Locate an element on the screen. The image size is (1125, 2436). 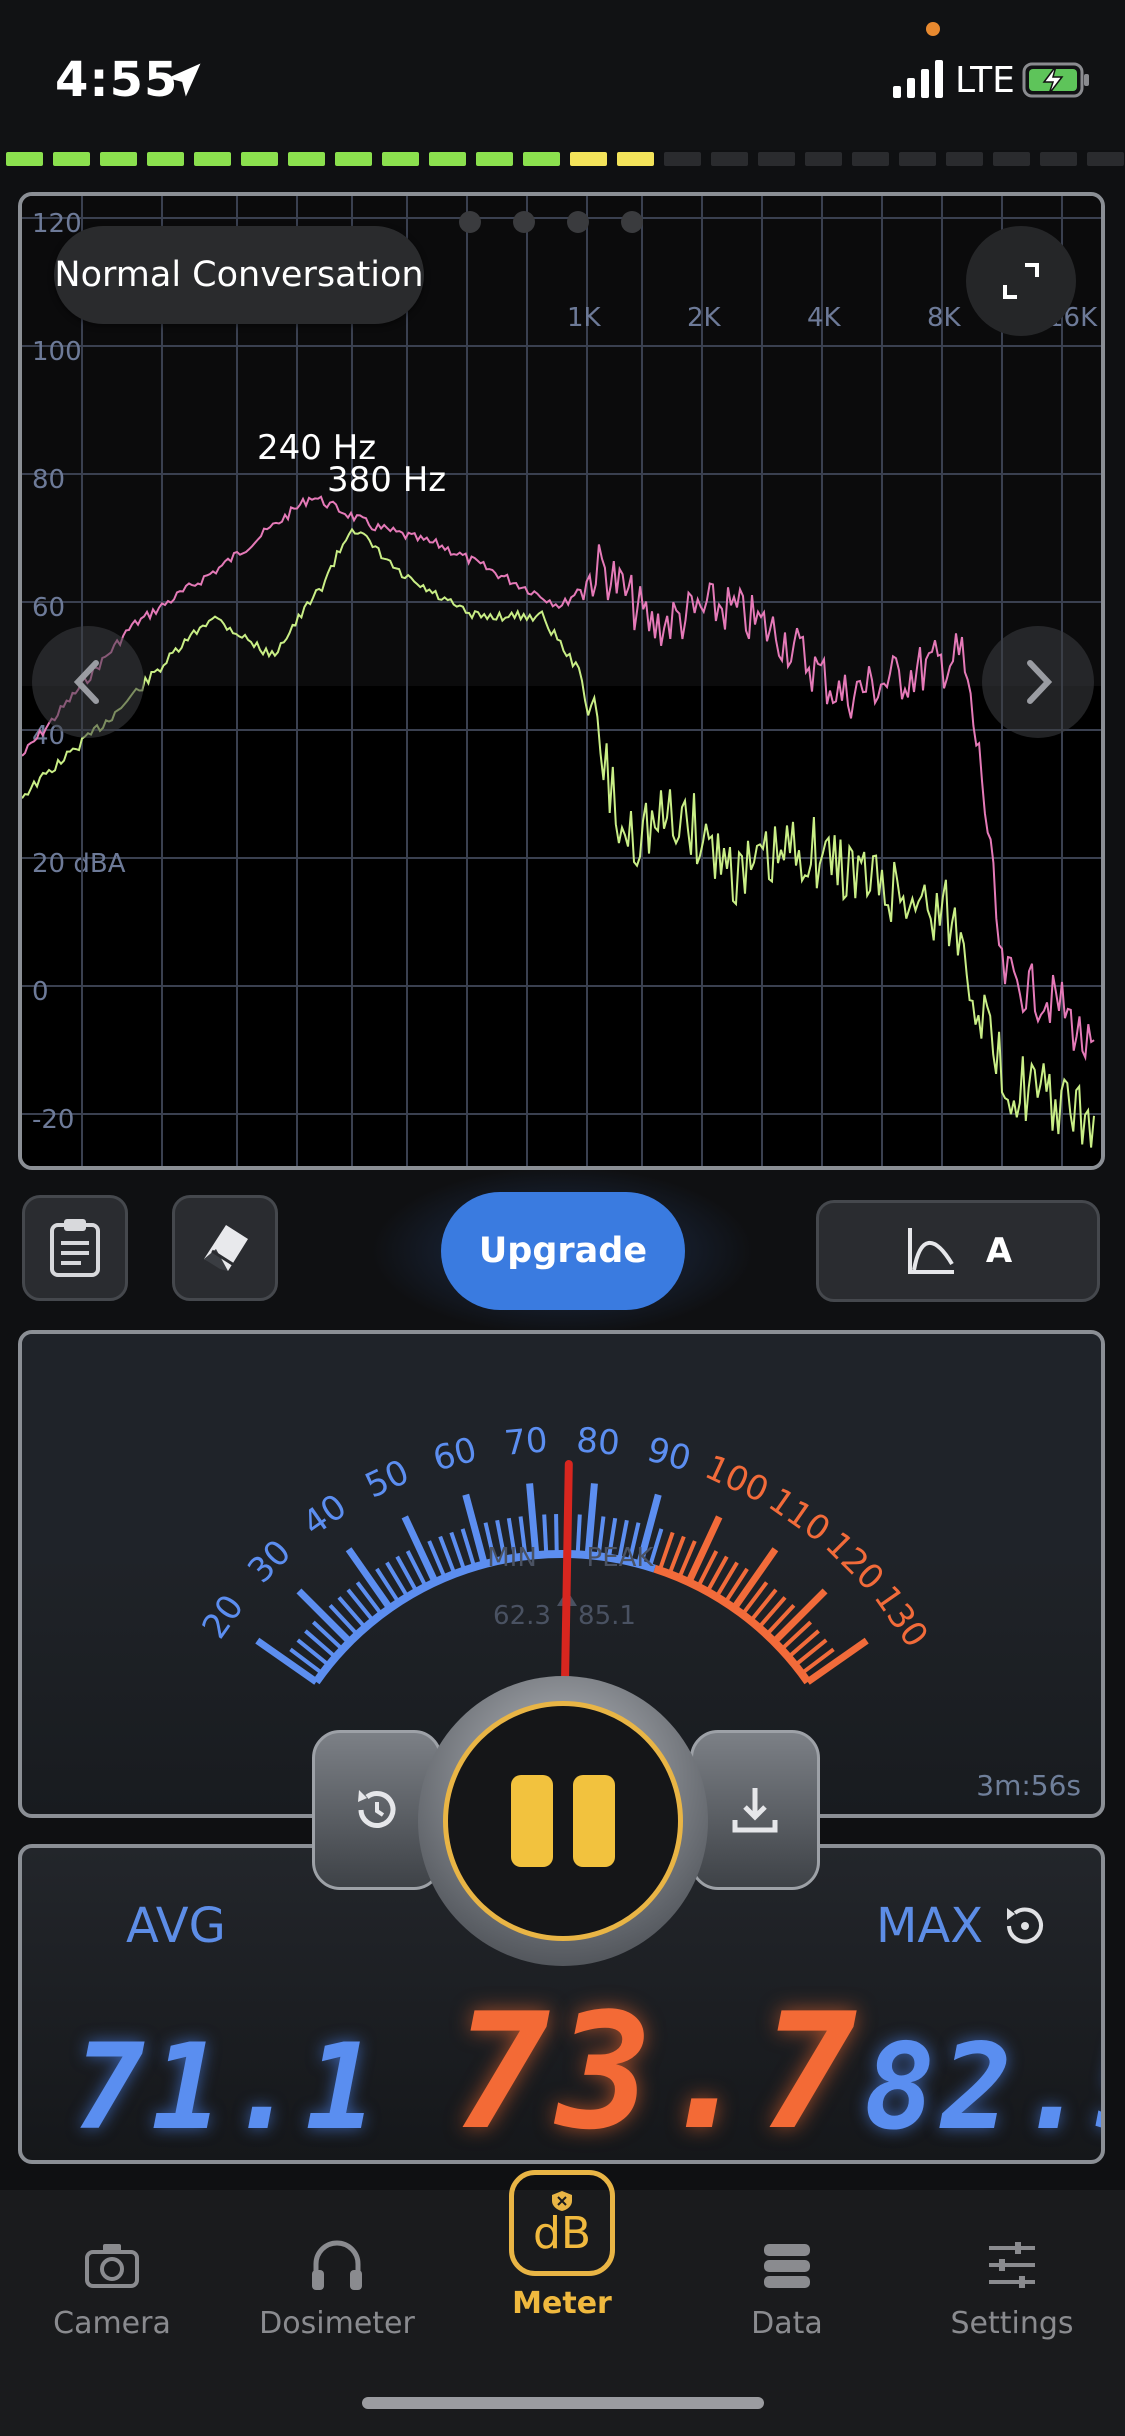
level-strip is located at coordinates (562, 162).